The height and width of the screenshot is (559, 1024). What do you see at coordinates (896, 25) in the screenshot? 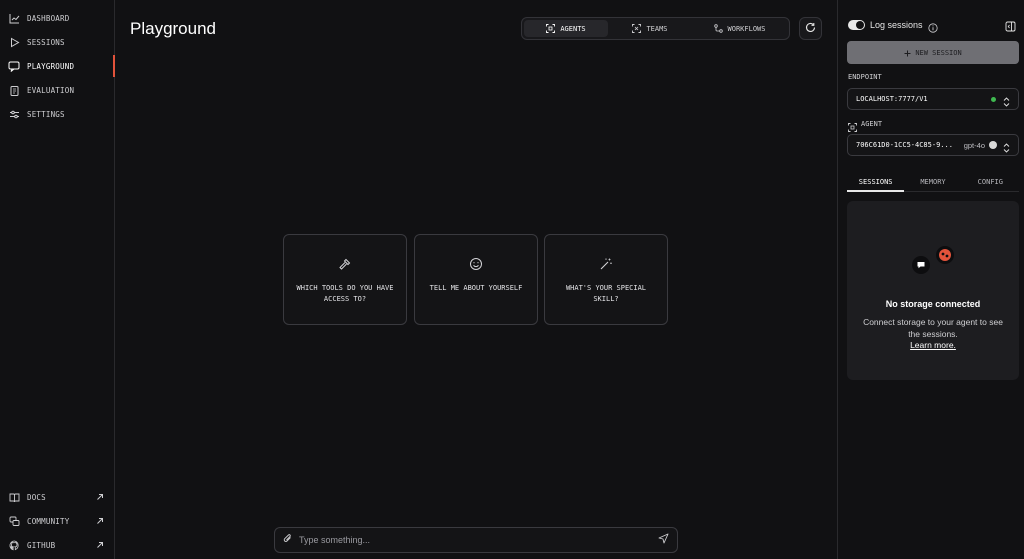
I see `log-sessions-label: Log sessions` at bounding box center [896, 25].